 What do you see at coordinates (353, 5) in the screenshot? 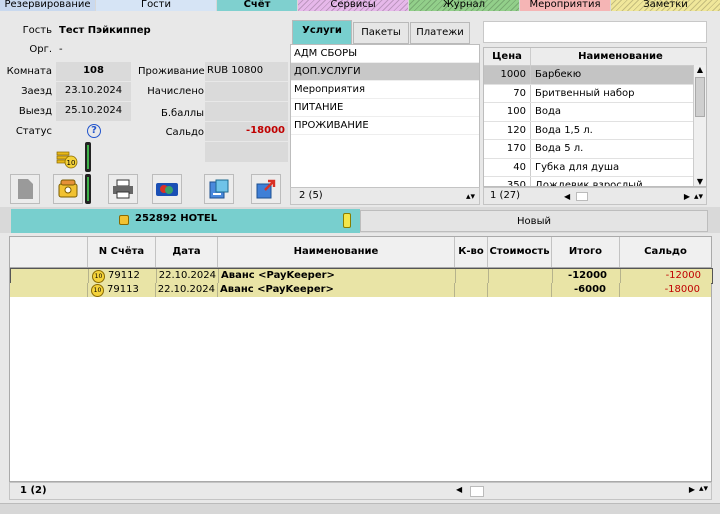
I see `tab-services: Сервисы` at bounding box center [353, 5].